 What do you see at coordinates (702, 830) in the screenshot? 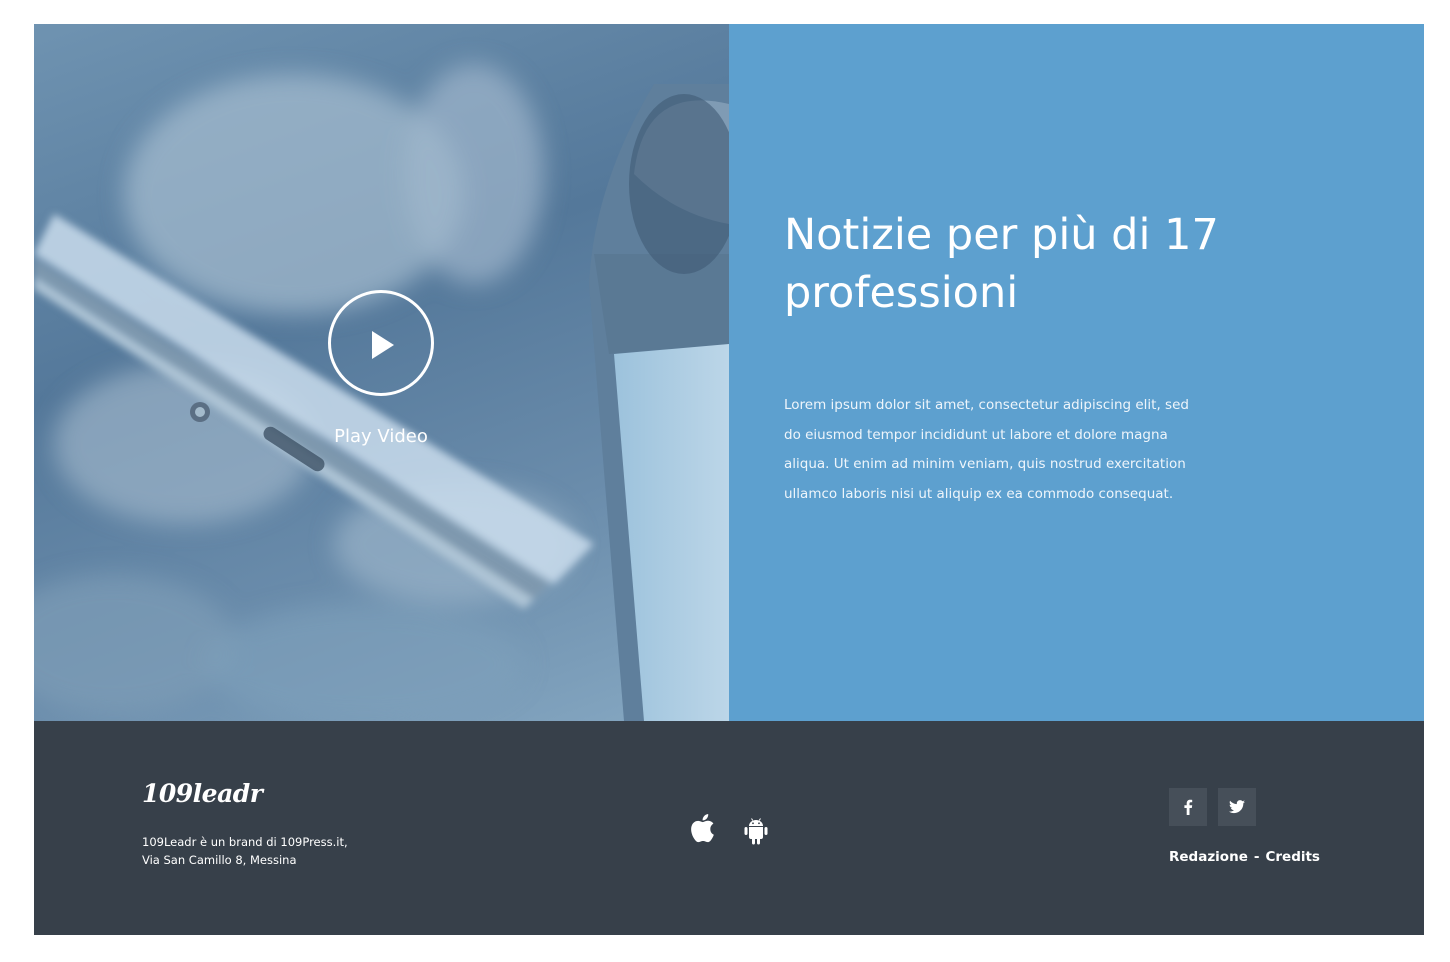
I see `apple-icon` at bounding box center [702, 830].